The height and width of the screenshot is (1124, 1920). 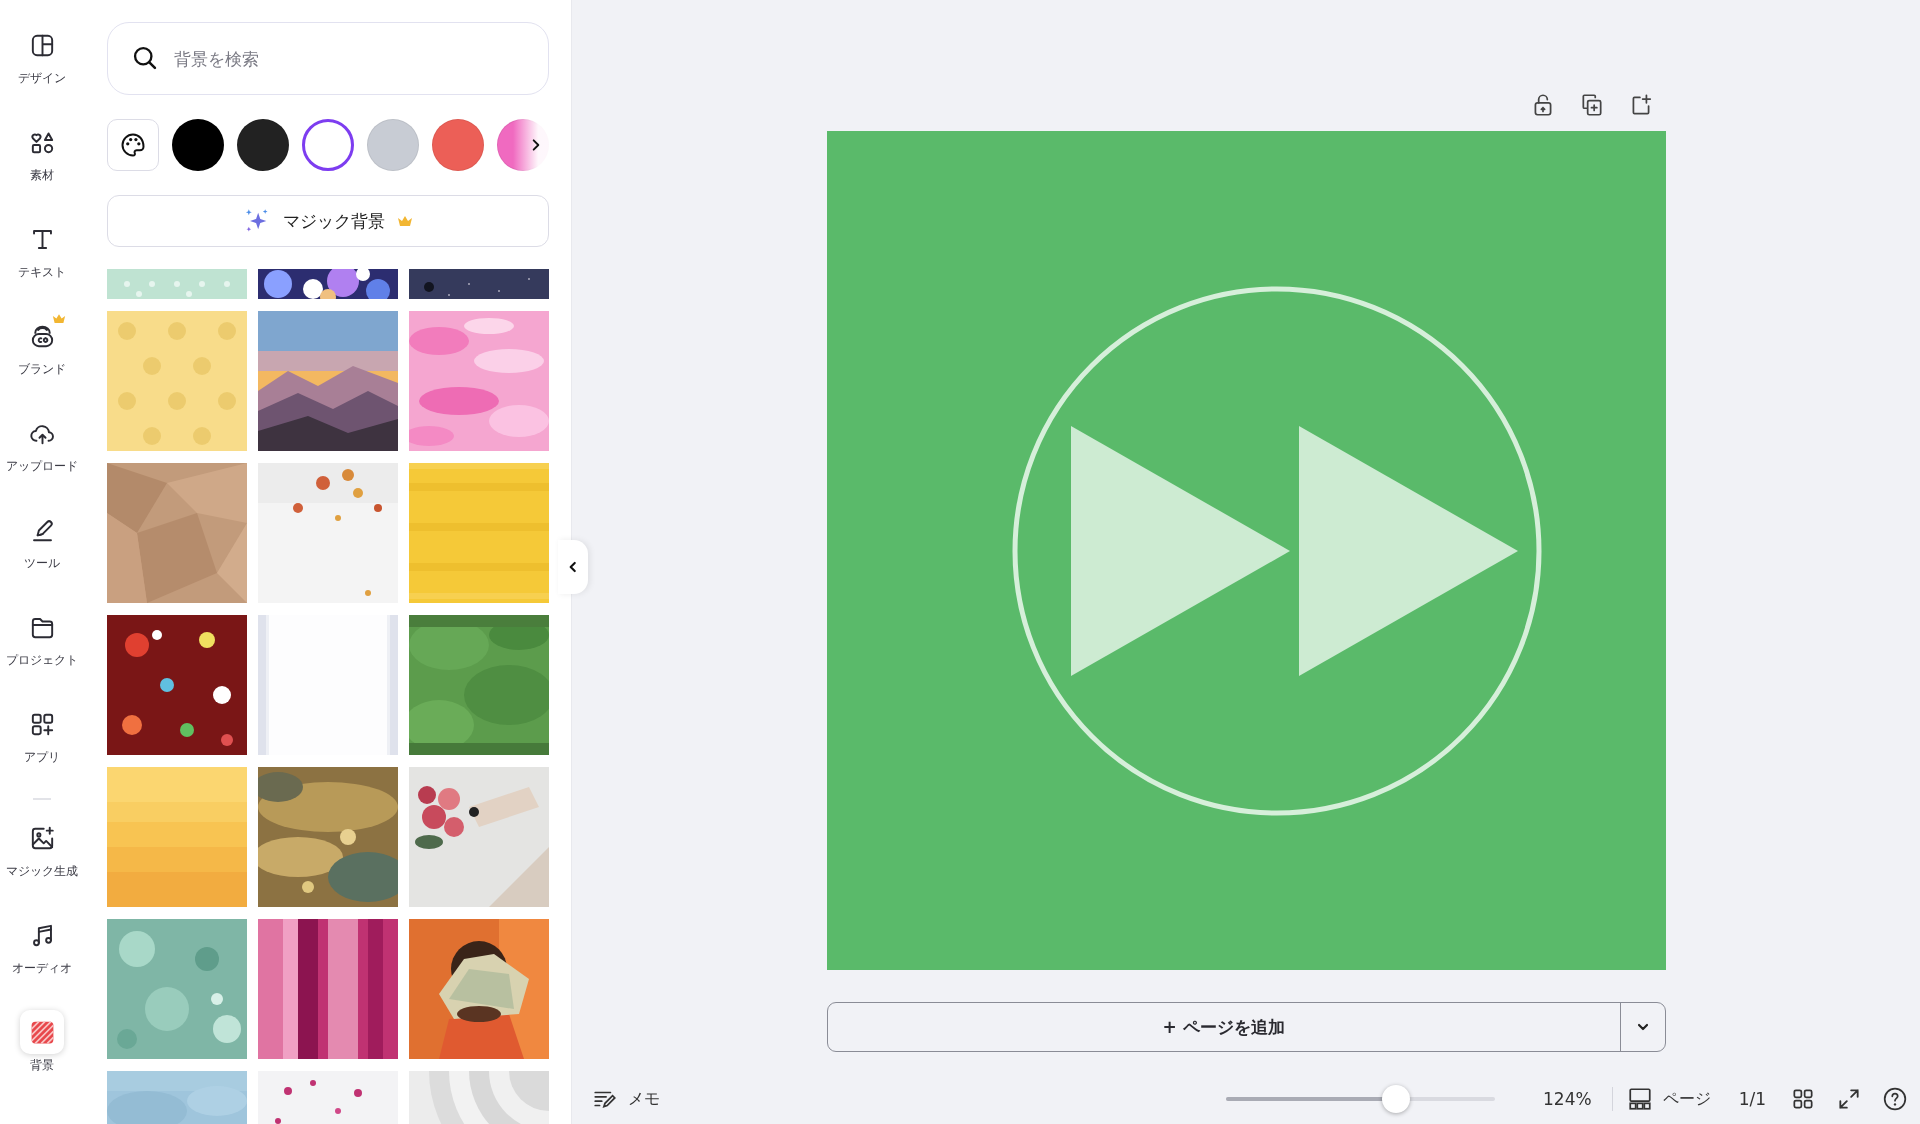 I want to click on sidebar-item: ブランド, so click(x=42, y=361).